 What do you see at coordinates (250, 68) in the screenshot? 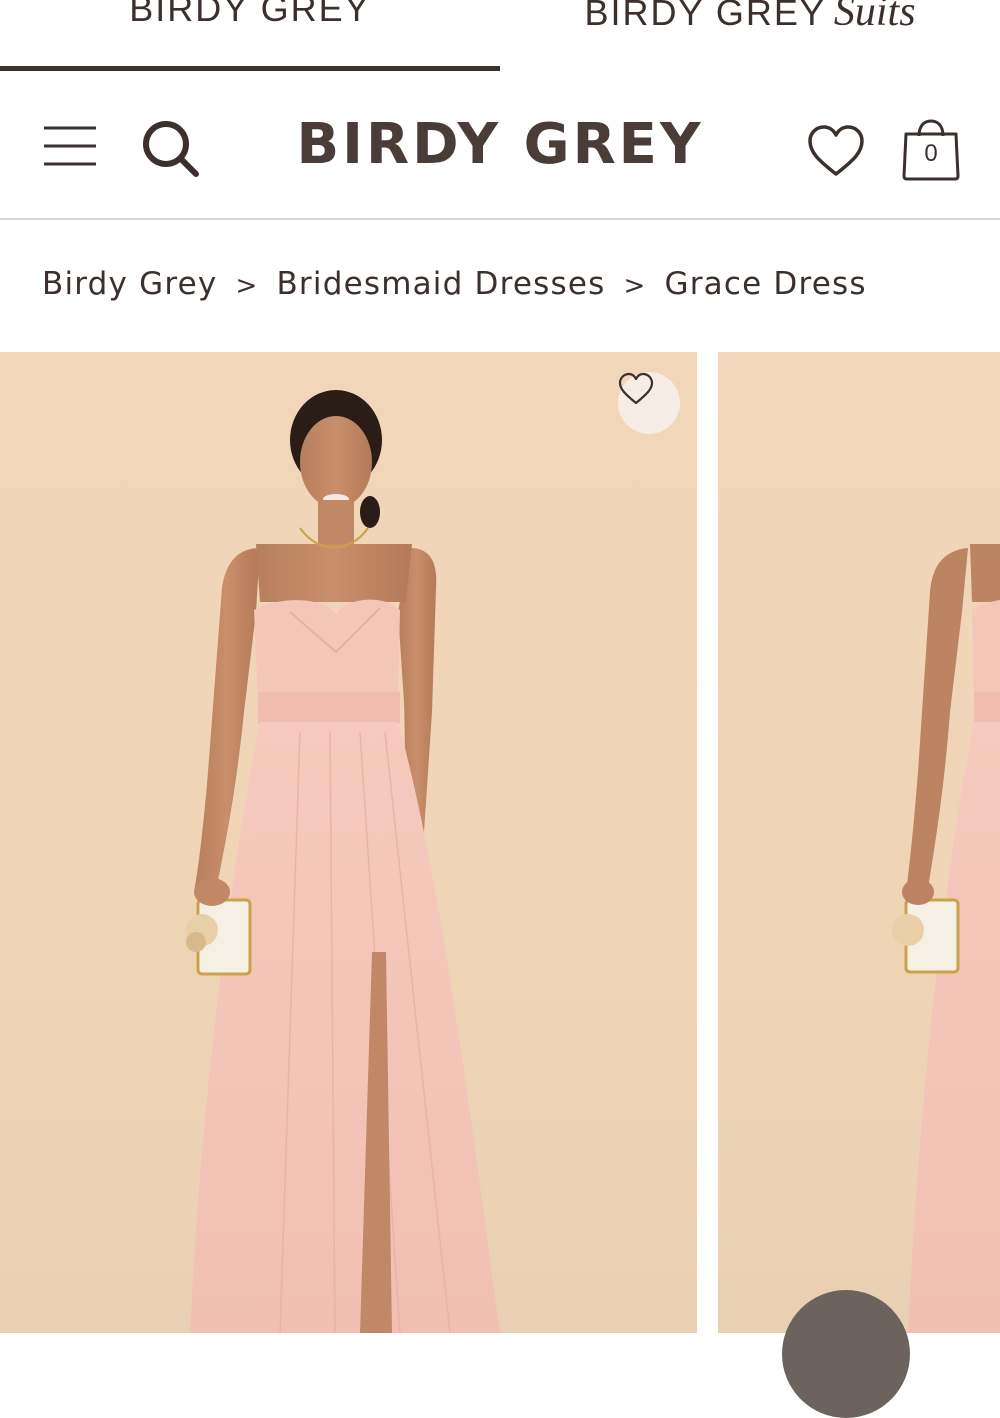
I see `active-tab-underline` at bounding box center [250, 68].